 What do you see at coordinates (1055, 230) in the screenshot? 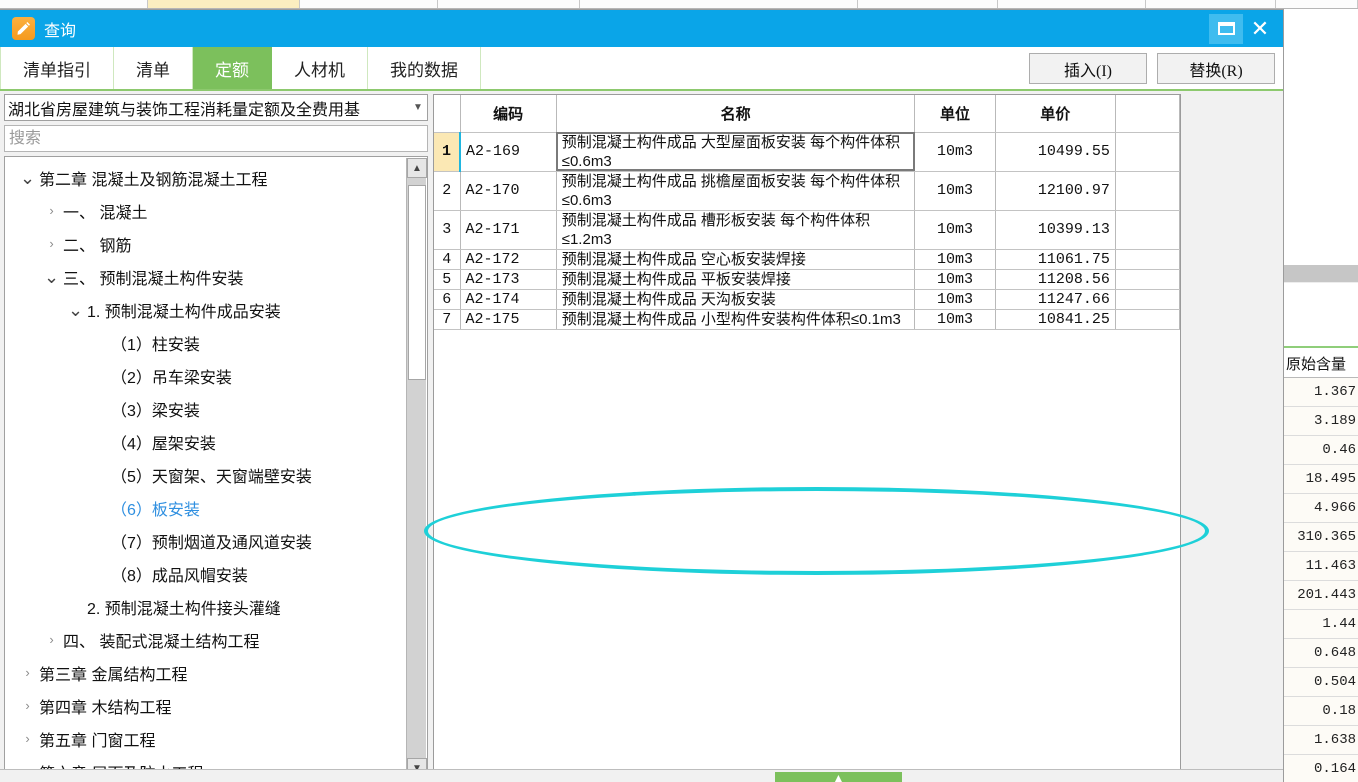
I see `cell-price: 10399.13` at bounding box center [1055, 230].